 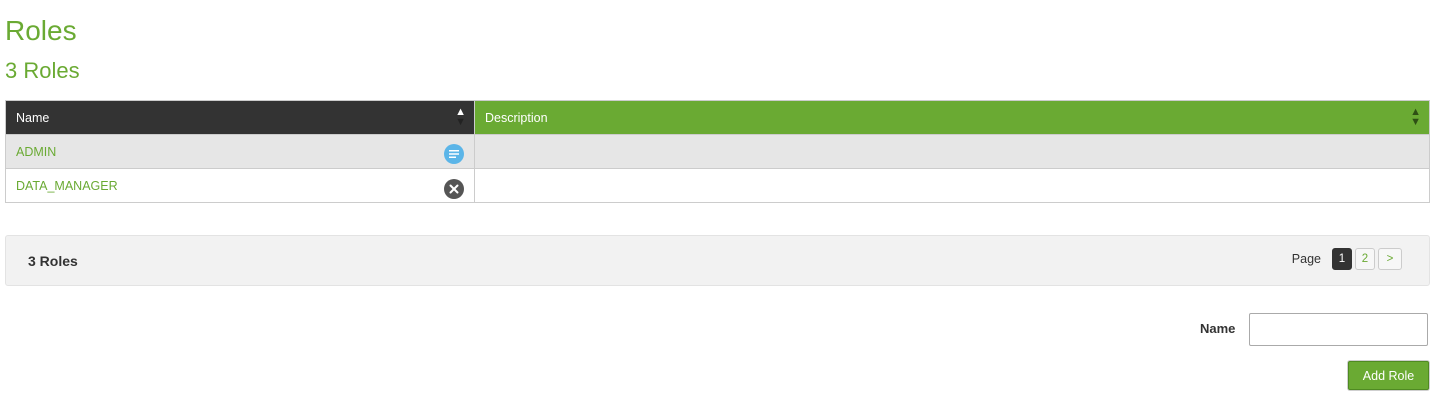 What do you see at coordinates (240, 117) in the screenshot?
I see `column-header-name: Name ▲ ▼` at bounding box center [240, 117].